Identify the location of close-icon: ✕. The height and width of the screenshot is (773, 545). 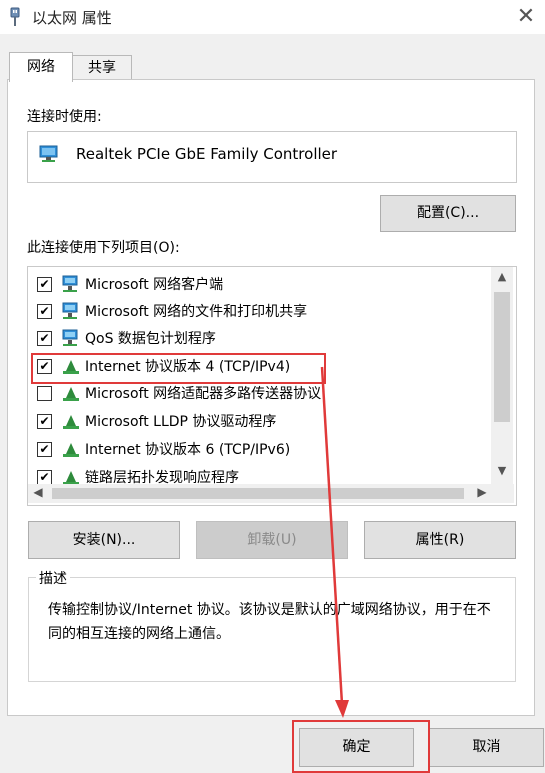
(526, 17).